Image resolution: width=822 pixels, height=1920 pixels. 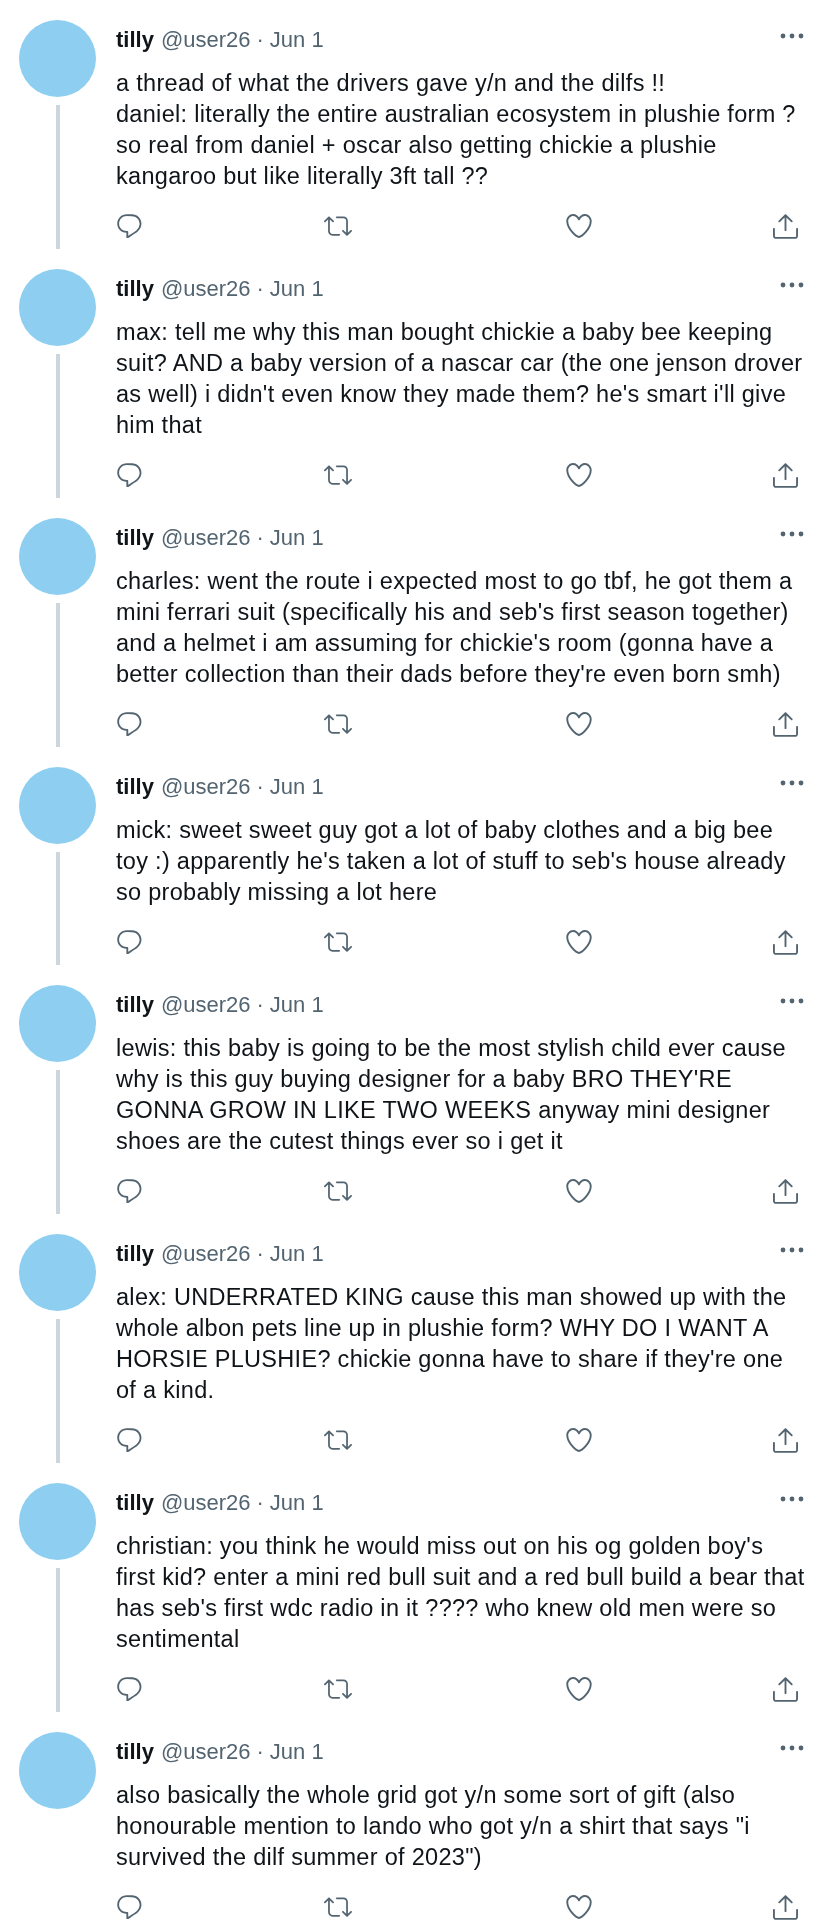 What do you see at coordinates (460, 379) in the screenshot?
I see `tweet-text: max: tell me why this man bought chickie a baby bee keeping suit? AND a baby version of a nascar car (the one jenson drover as well) i didn't even know they made them? he's smart i'll give him that` at bounding box center [460, 379].